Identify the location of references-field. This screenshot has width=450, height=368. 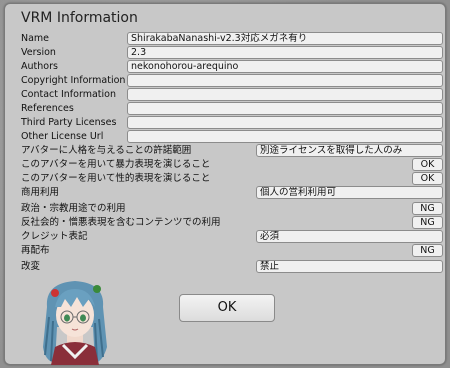
(285, 108).